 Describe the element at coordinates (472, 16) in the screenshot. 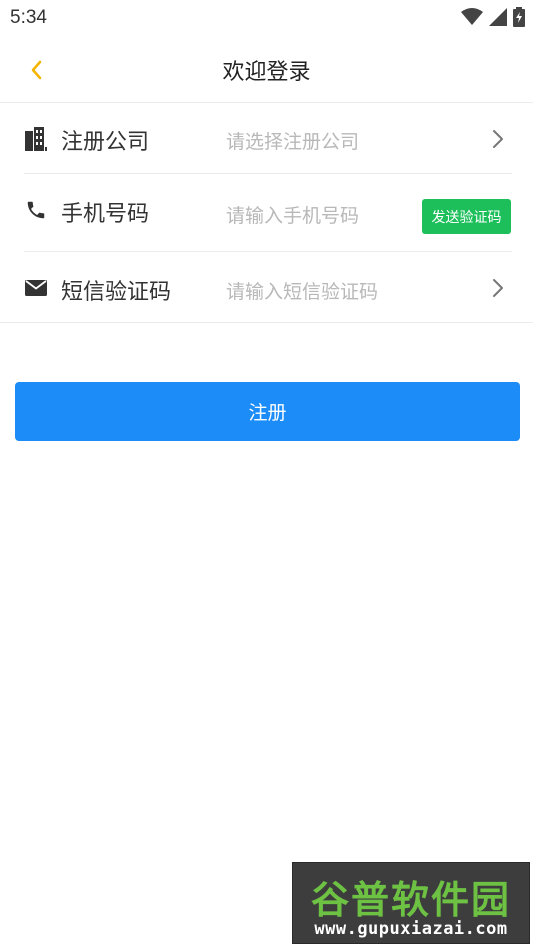

I see `wifi-icon` at that location.